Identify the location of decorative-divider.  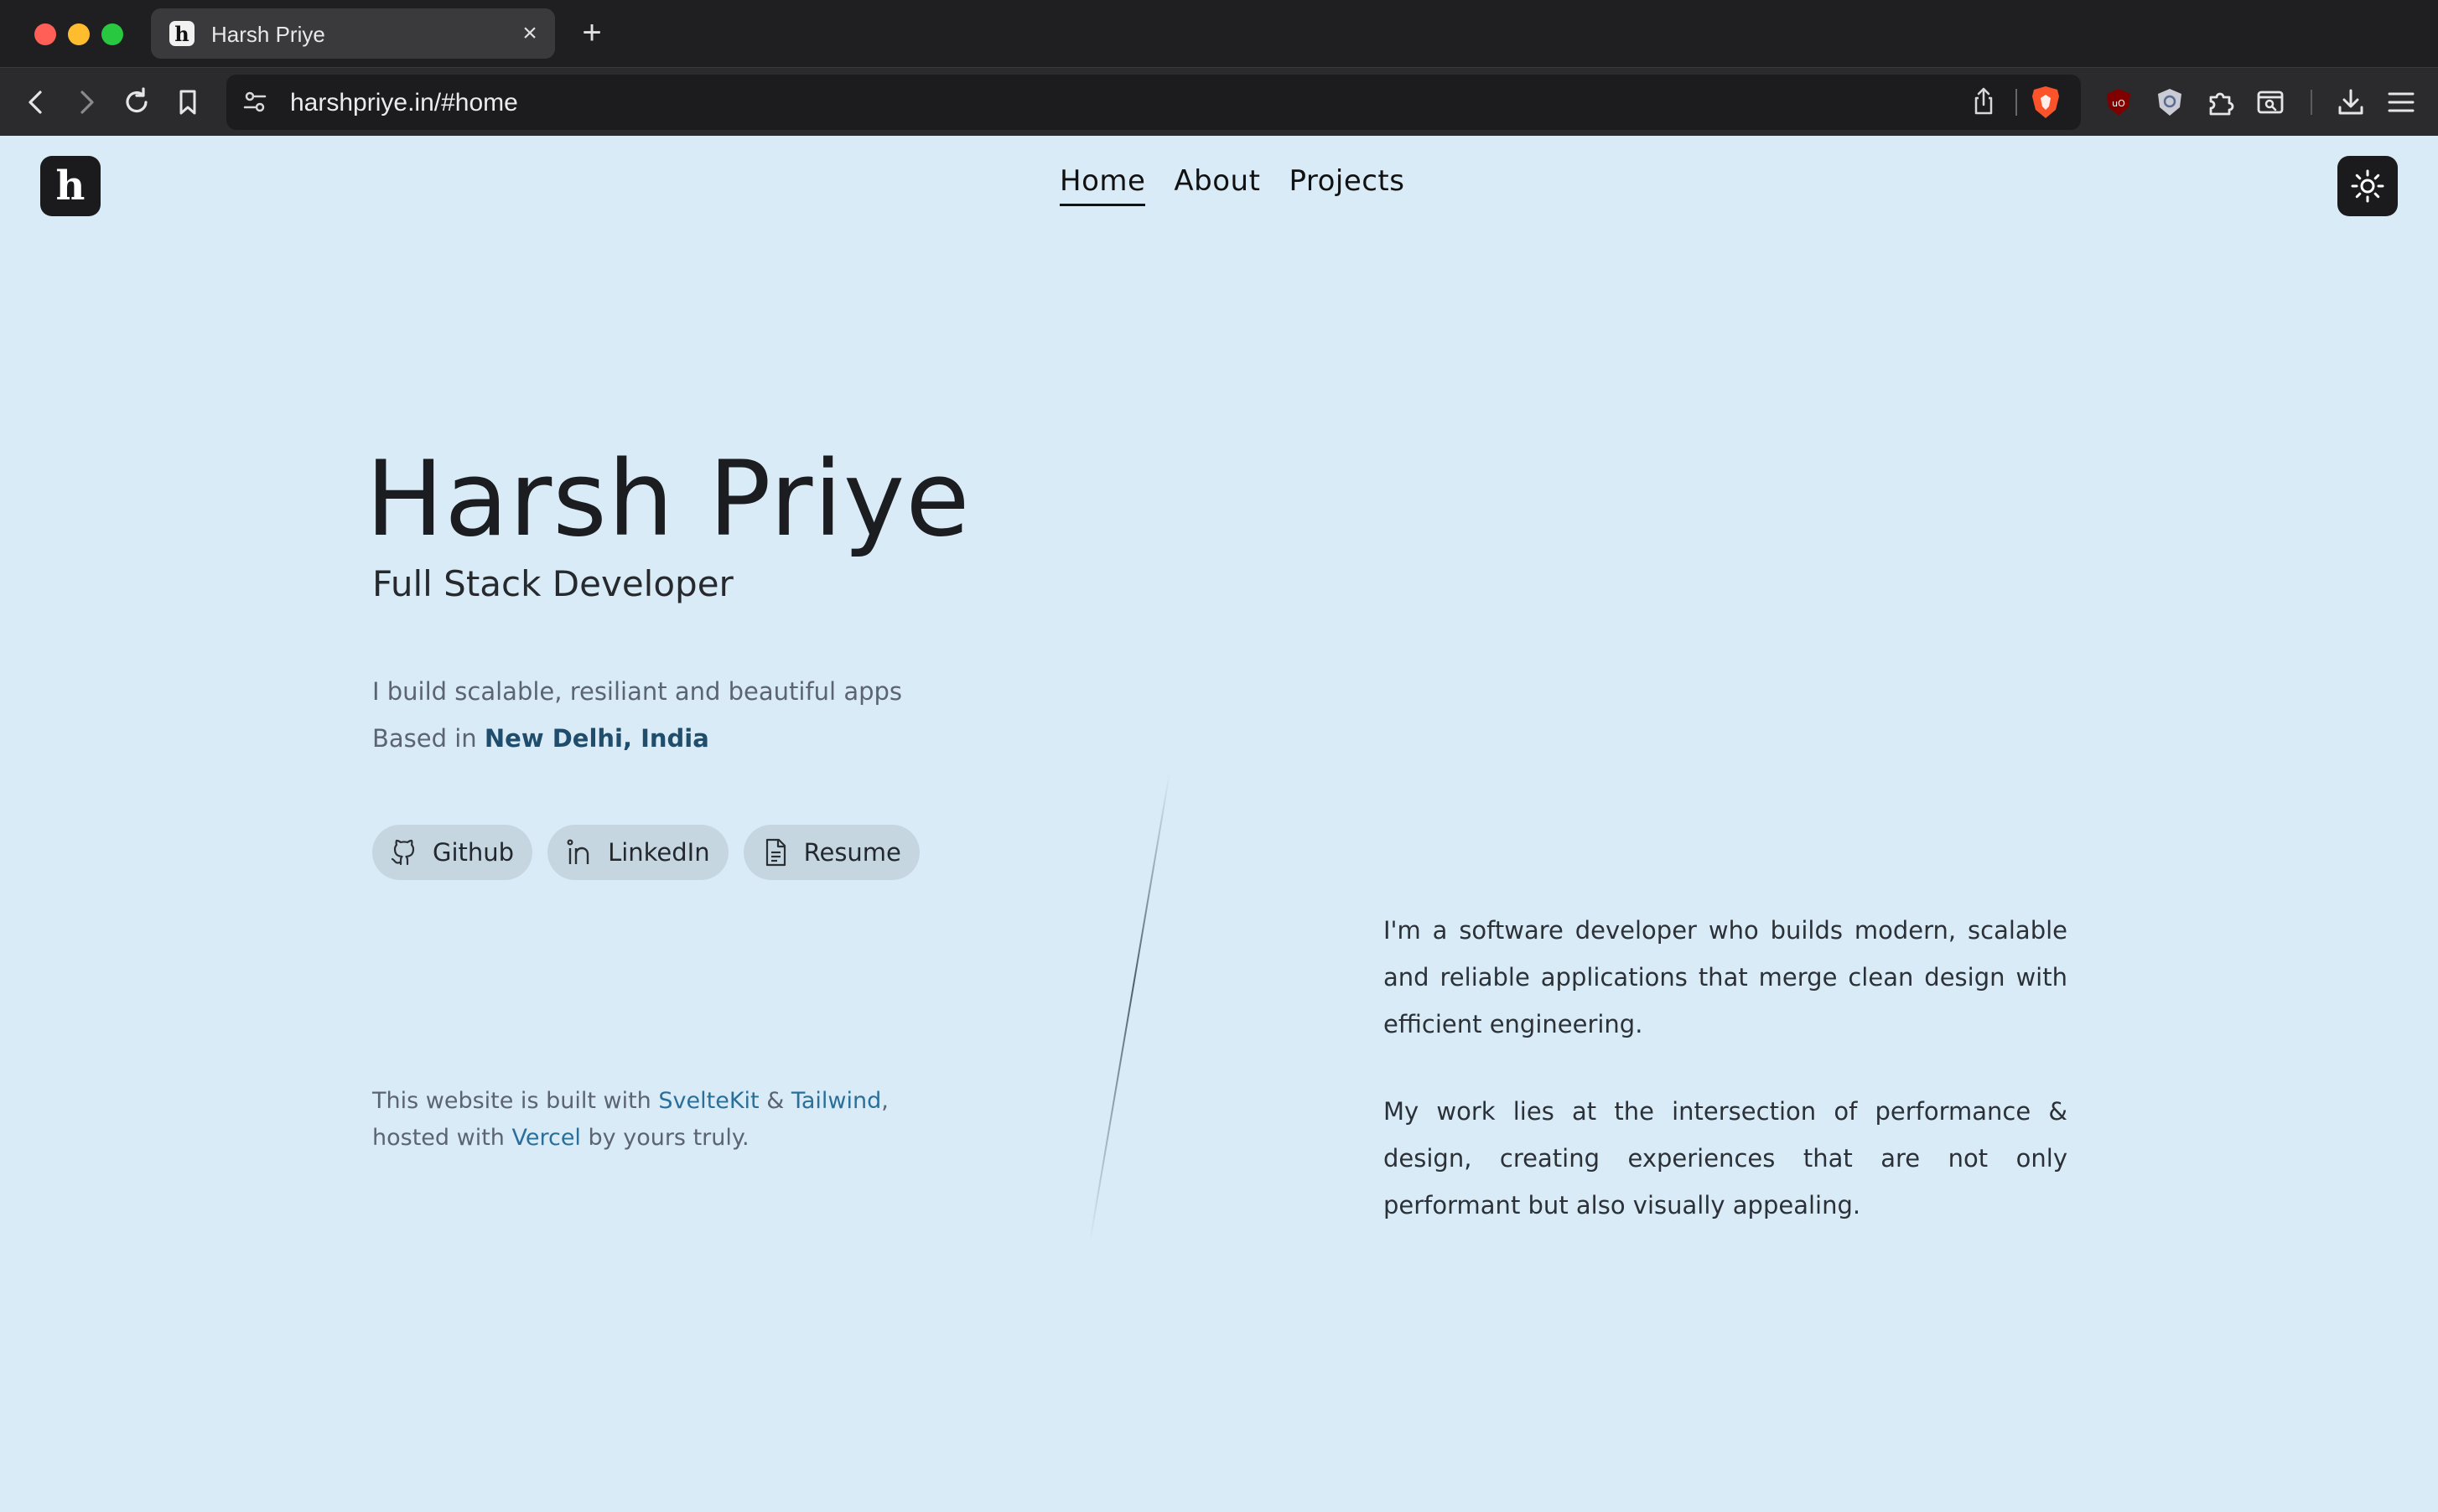
(1129, 1007).